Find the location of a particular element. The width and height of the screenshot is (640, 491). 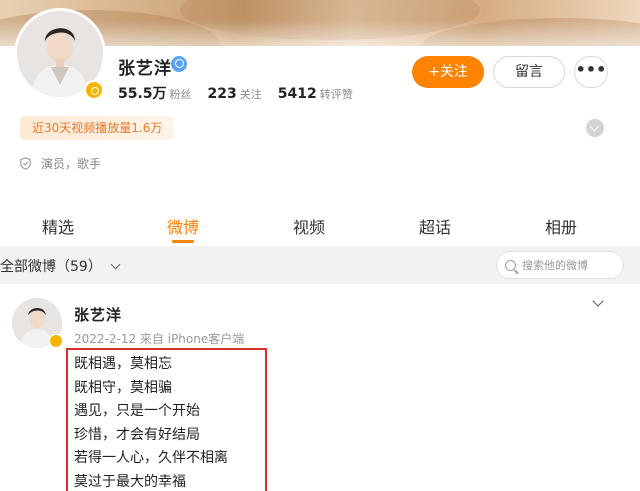

all-weibo-label: 全部微博（59） is located at coordinates (51, 267).